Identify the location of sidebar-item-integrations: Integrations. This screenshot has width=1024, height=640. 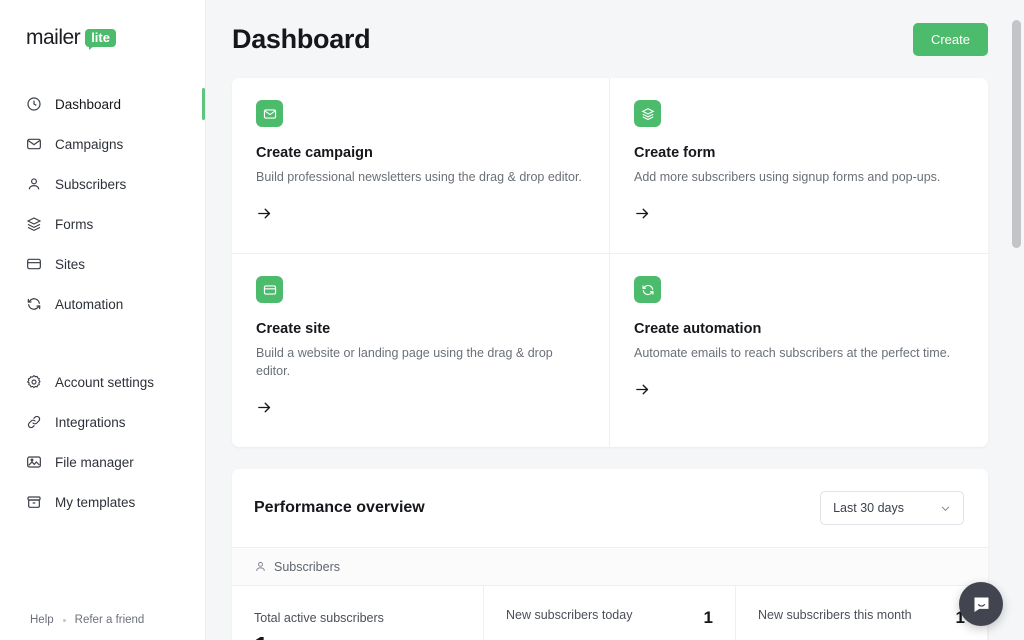
(102, 422).